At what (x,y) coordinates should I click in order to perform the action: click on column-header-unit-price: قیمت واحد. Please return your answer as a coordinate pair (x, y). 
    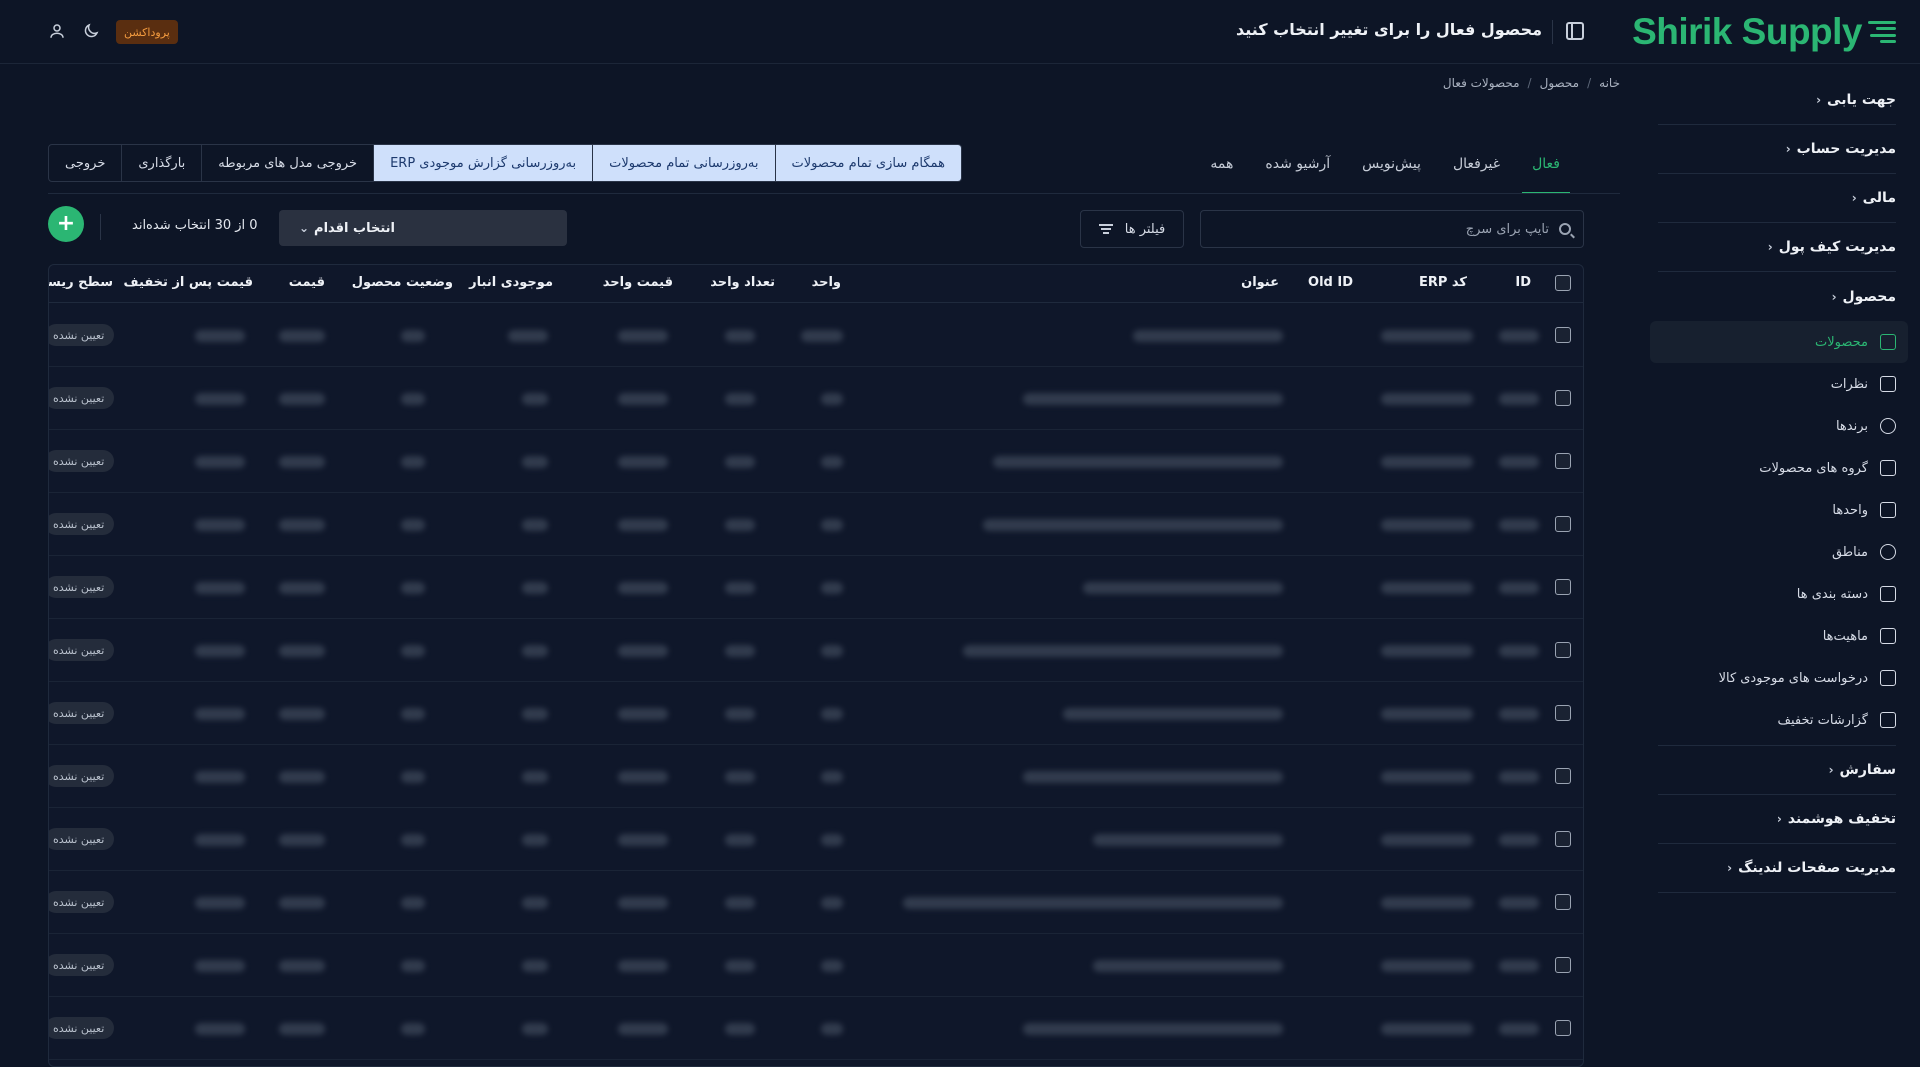
    Looking at the image, I should click on (638, 282).